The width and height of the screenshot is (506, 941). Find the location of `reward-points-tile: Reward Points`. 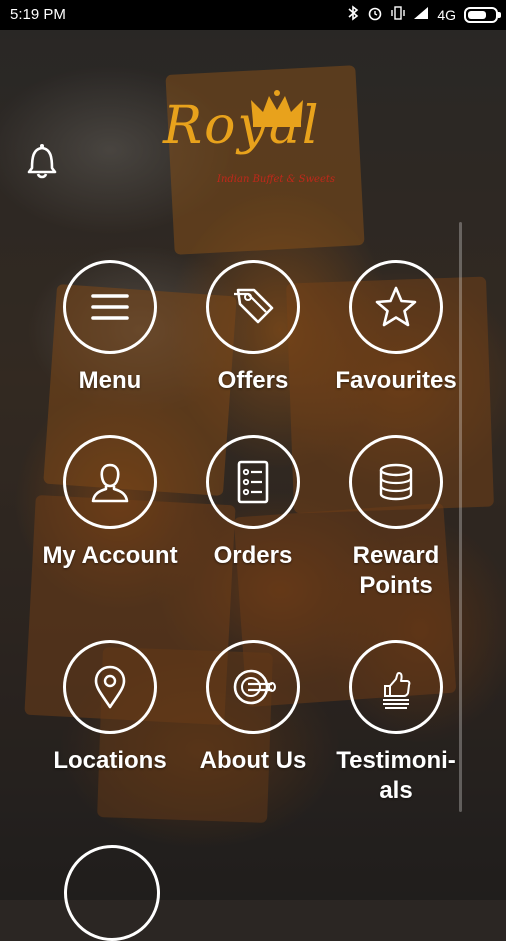

reward-points-tile: Reward Points is located at coordinates (396, 518).